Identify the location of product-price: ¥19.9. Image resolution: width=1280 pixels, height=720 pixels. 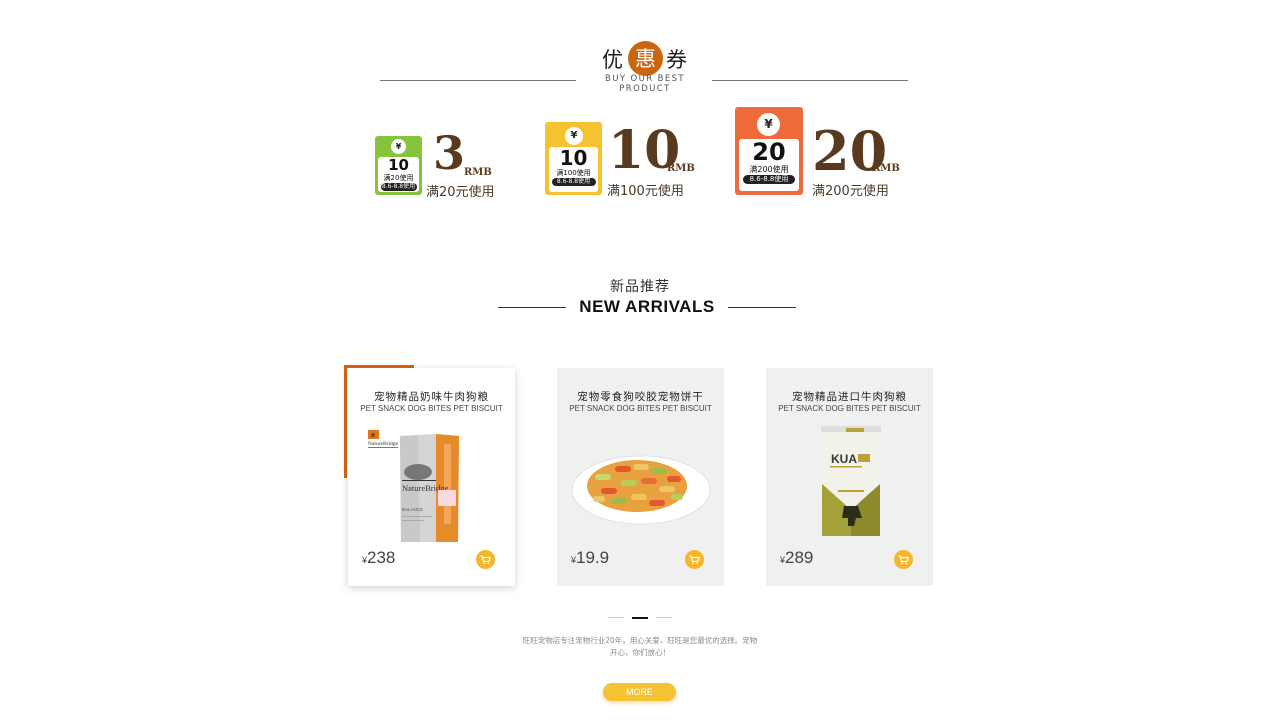
(590, 558).